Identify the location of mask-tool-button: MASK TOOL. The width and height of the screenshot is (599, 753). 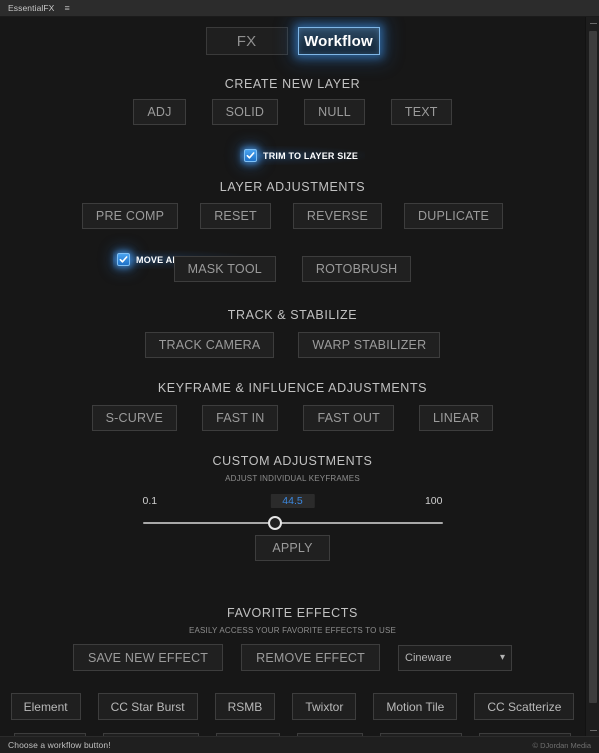
(224, 269).